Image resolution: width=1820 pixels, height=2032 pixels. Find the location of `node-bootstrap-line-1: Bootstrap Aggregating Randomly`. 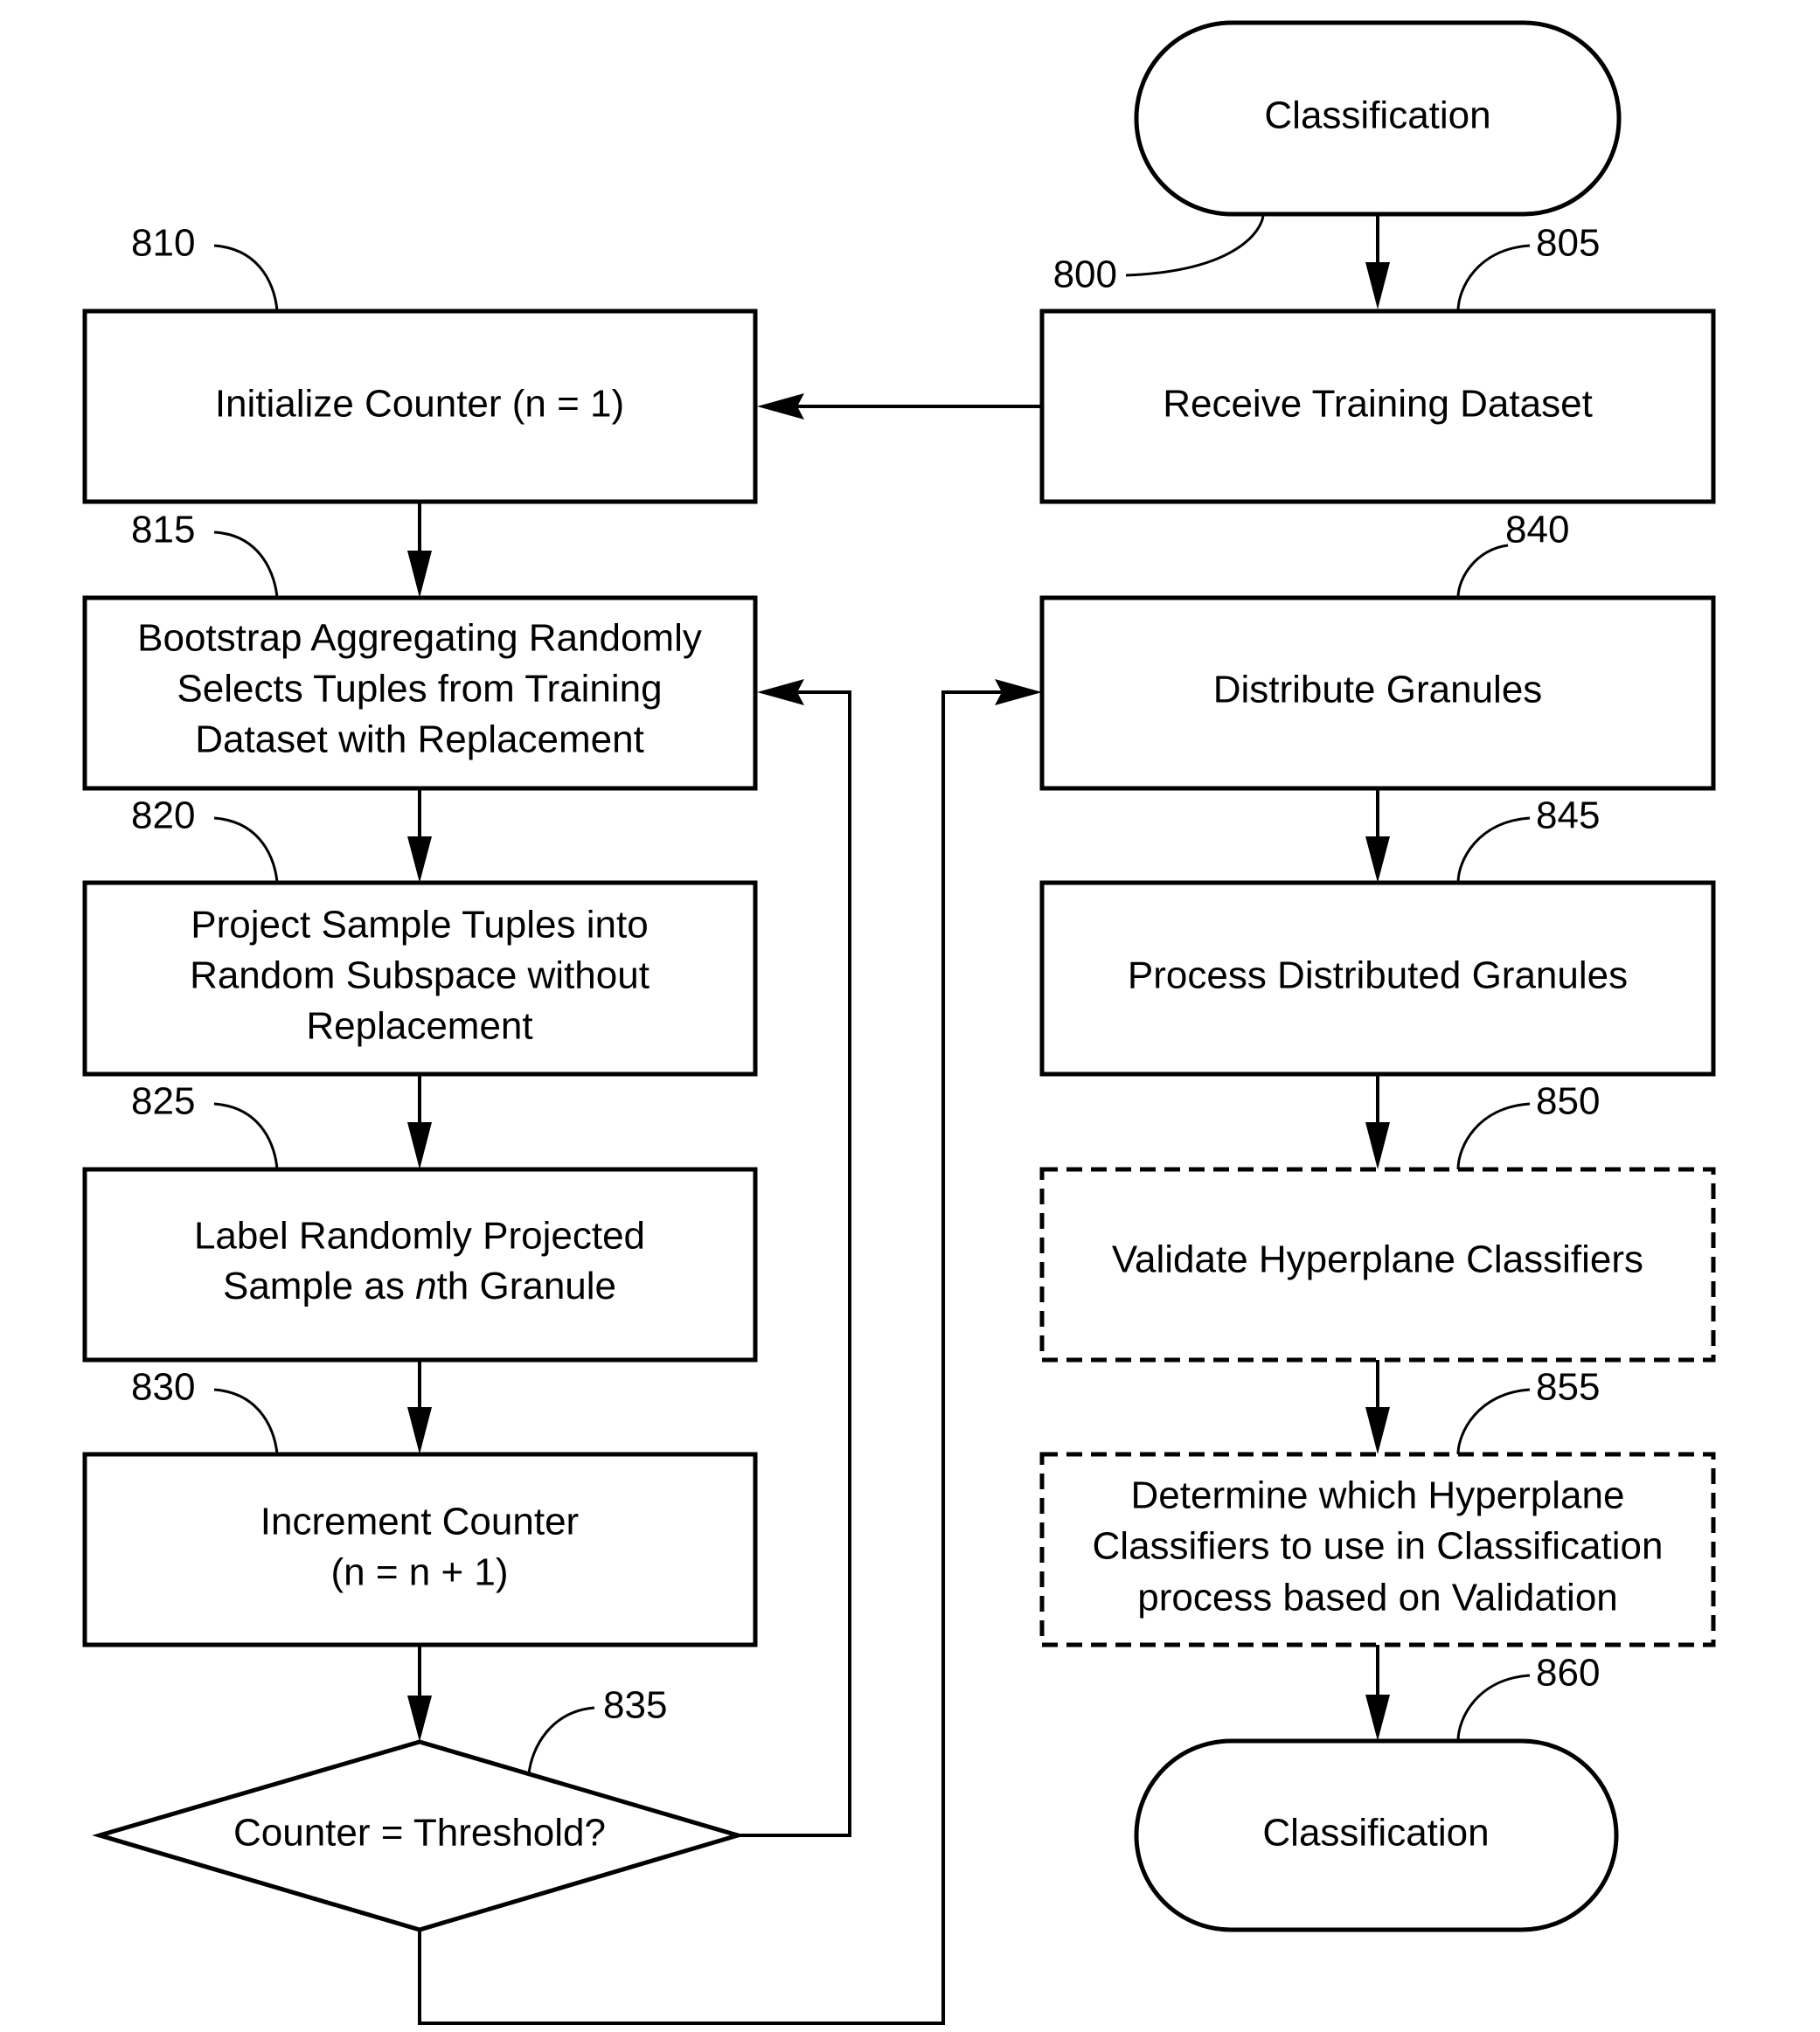

node-bootstrap-line-1: Bootstrap Aggregating Randomly is located at coordinates (419, 639).